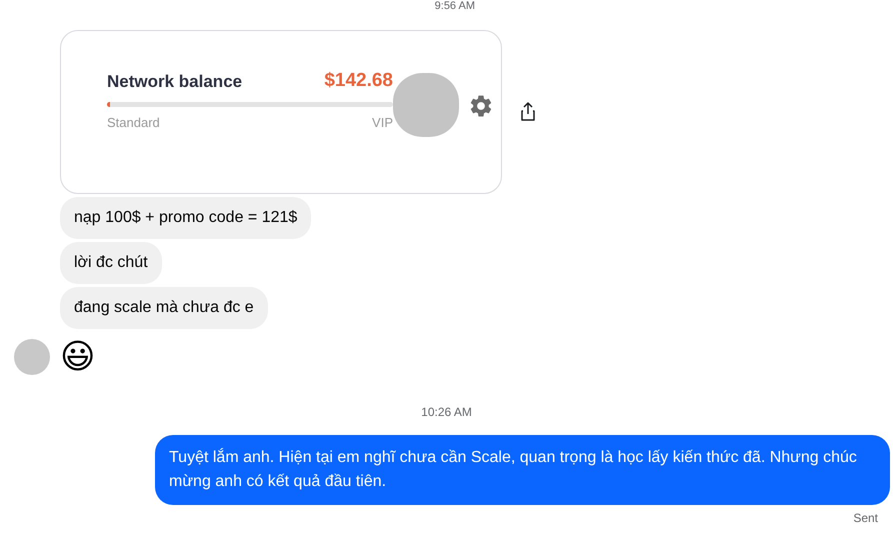 This screenshot has width=893, height=539. What do you see at coordinates (481, 106) in the screenshot?
I see `gear-icon` at bounding box center [481, 106].